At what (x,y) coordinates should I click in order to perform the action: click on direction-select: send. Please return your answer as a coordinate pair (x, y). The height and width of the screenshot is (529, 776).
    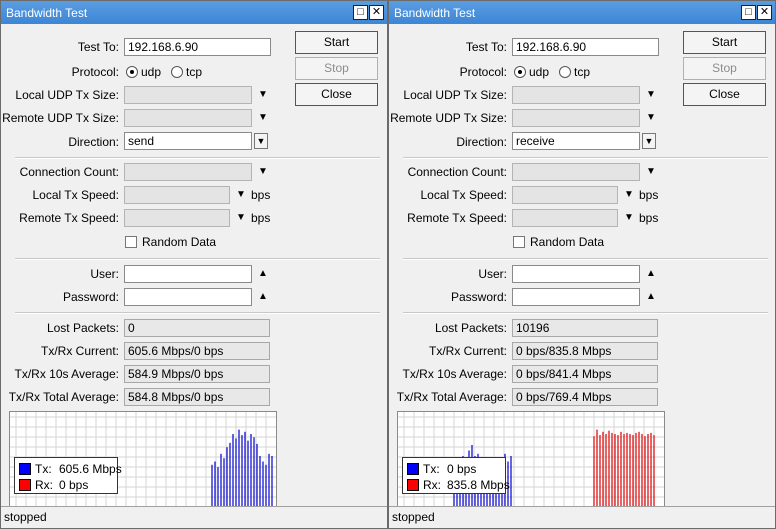
    Looking at the image, I should click on (188, 141).